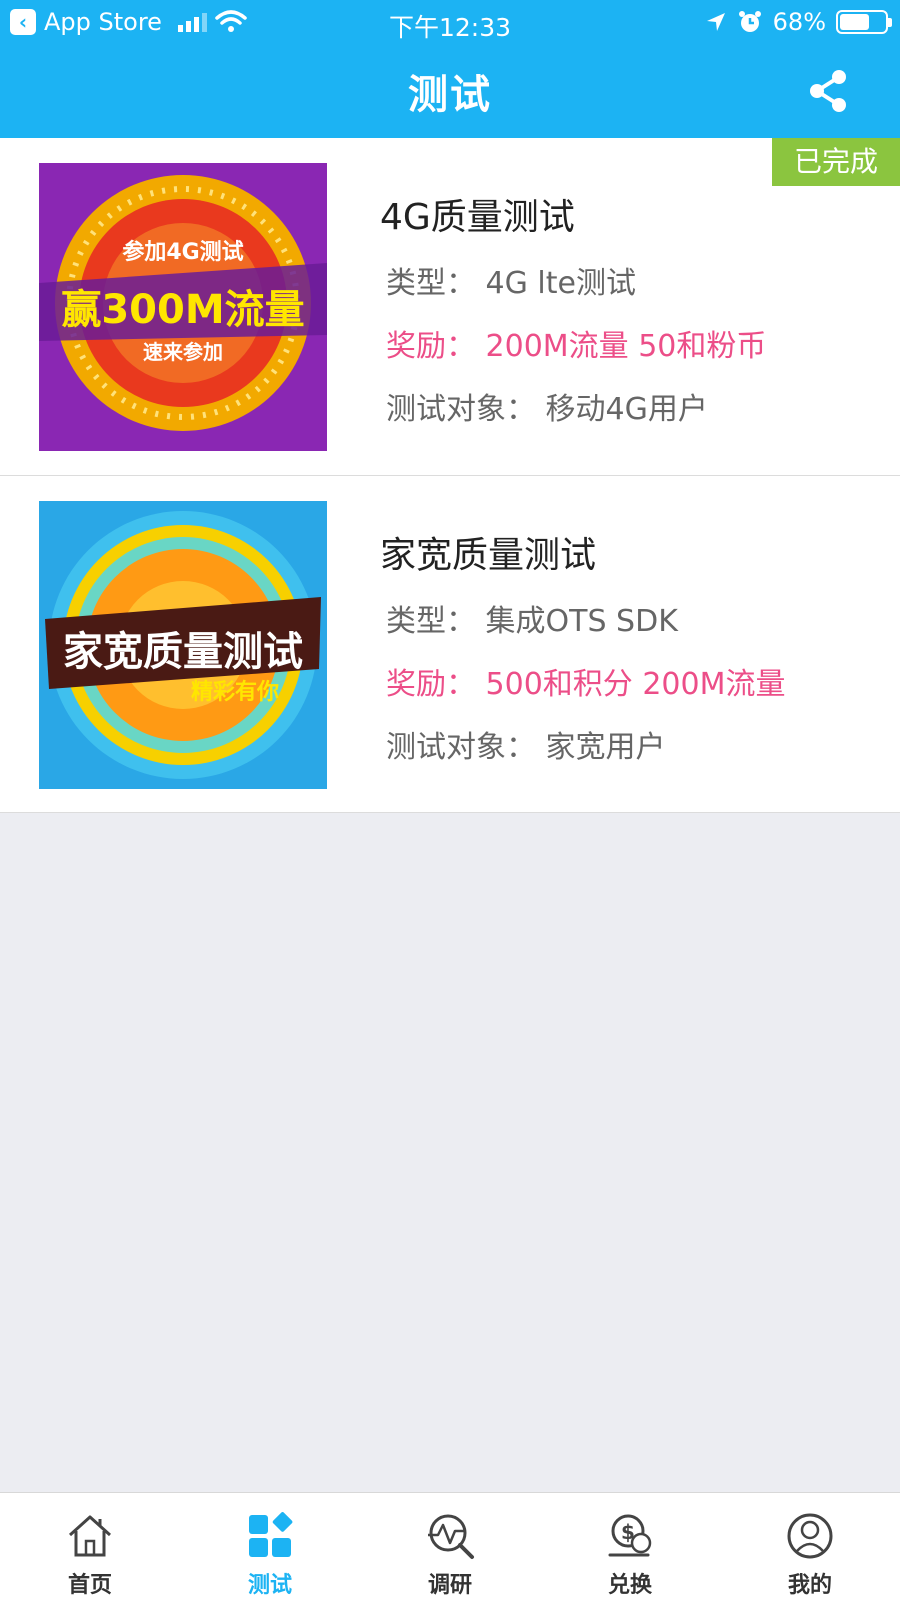 The width and height of the screenshot is (900, 1600). Describe the element at coordinates (715, 22) in the screenshot. I see `location-arrow-icon` at that location.